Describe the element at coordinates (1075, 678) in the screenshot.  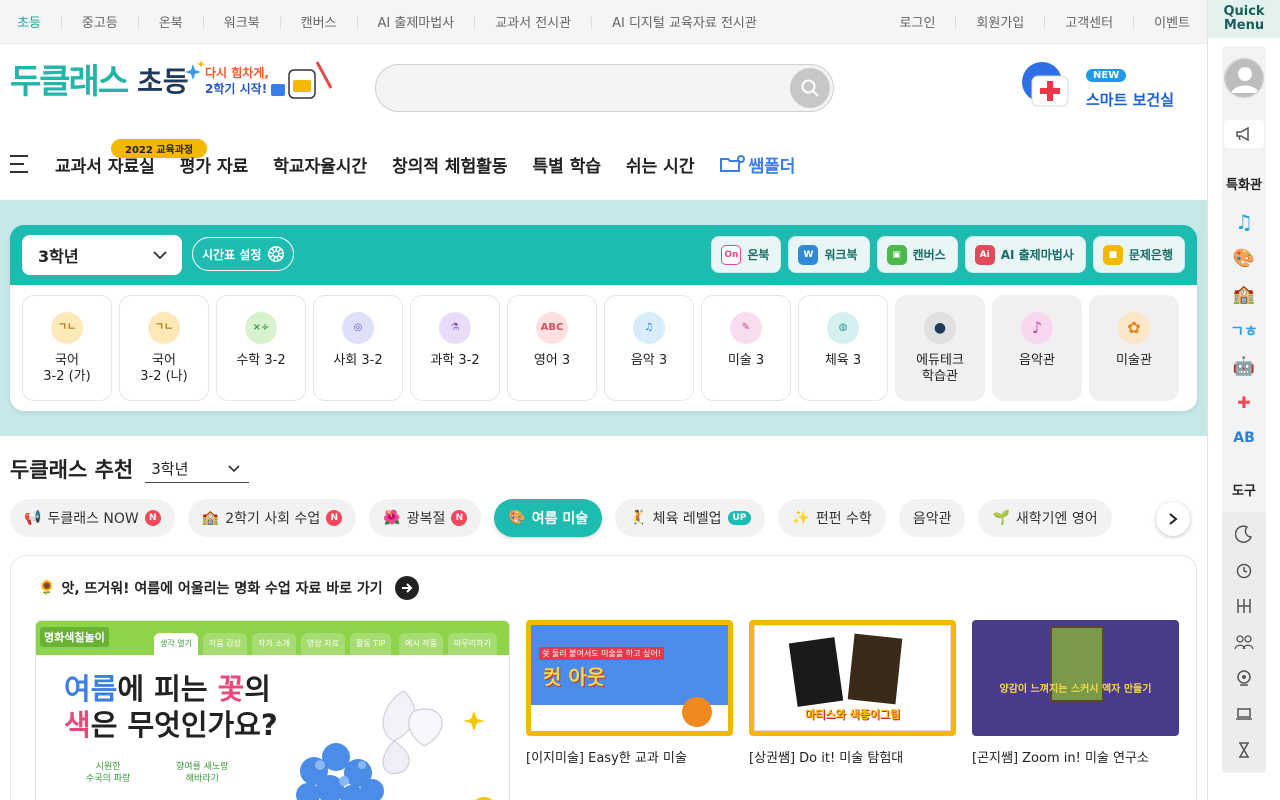
I see `lesson-card-art-lab: 양감이 느껴지는 스커시 액자 만들기` at that location.